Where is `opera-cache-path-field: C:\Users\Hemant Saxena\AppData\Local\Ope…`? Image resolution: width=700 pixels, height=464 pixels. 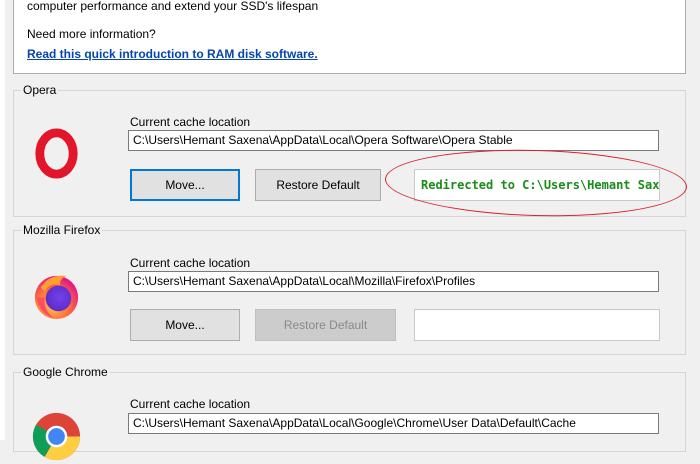
opera-cache-path-field: C:\Users\Hemant Saxena\AppData\Local\Ope… is located at coordinates (393, 140).